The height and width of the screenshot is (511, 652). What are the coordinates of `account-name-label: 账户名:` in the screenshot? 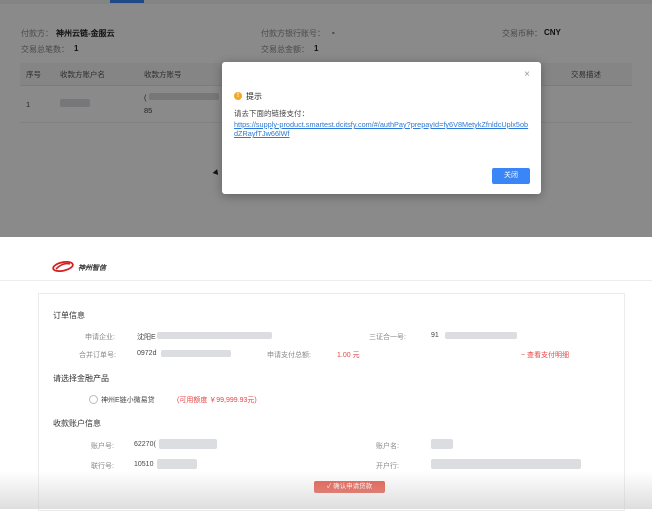 It's located at (387, 446).